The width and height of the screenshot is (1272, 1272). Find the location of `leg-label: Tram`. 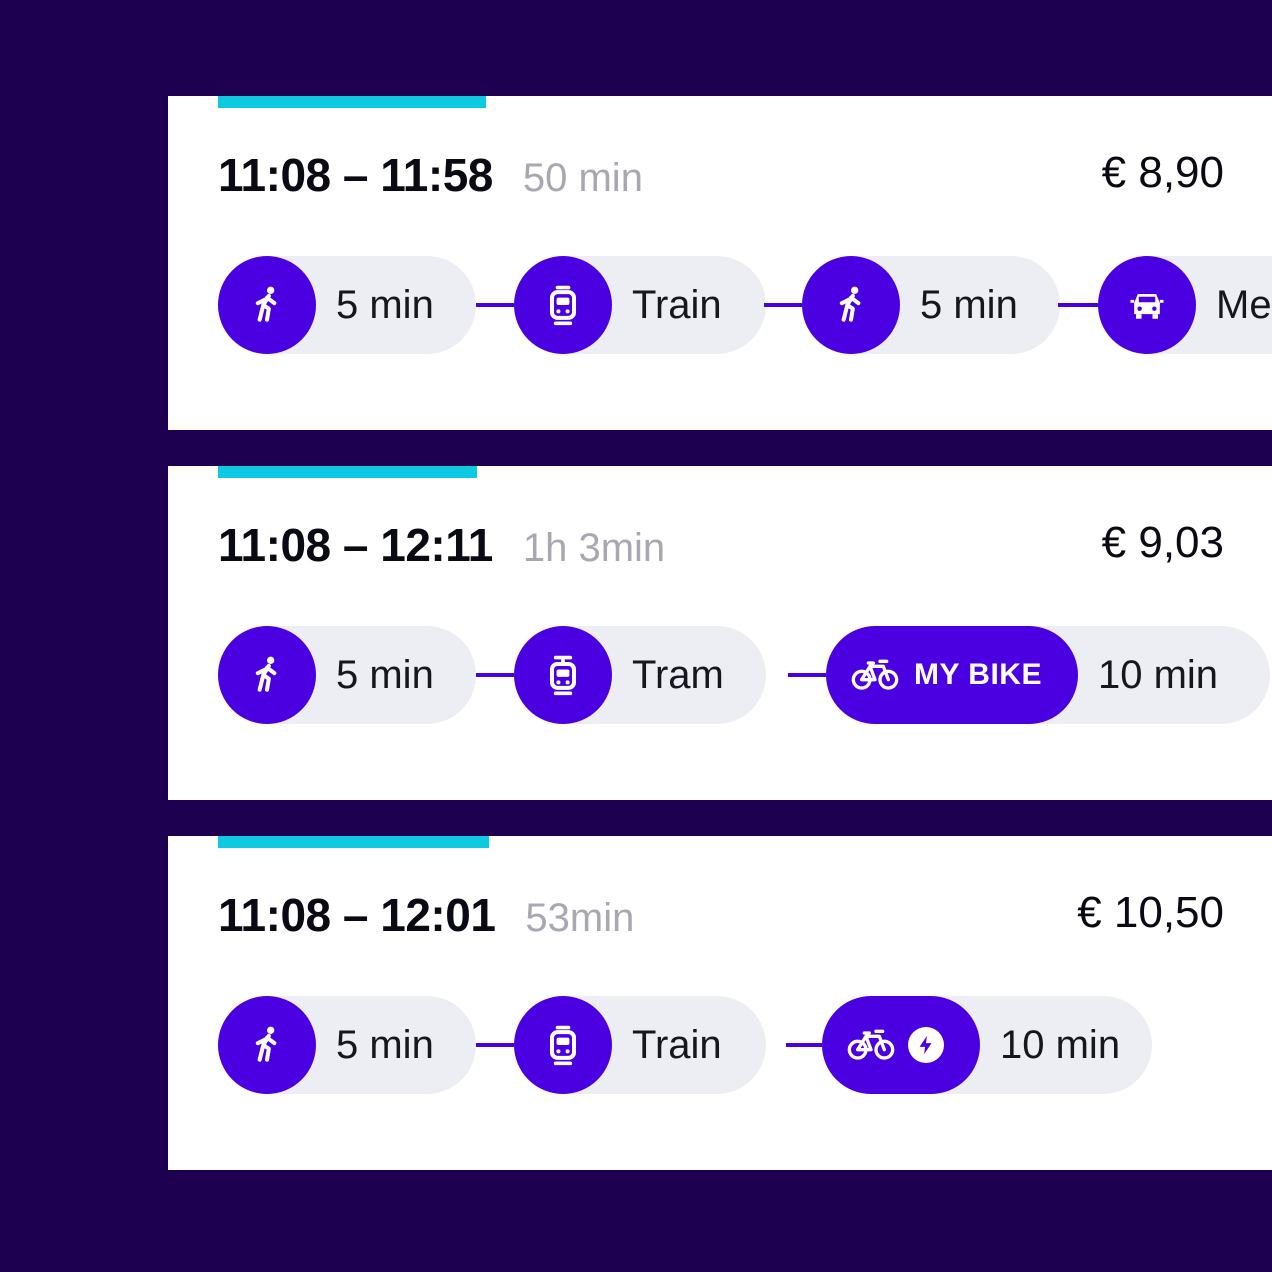

leg-label: Tram is located at coordinates (678, 674).